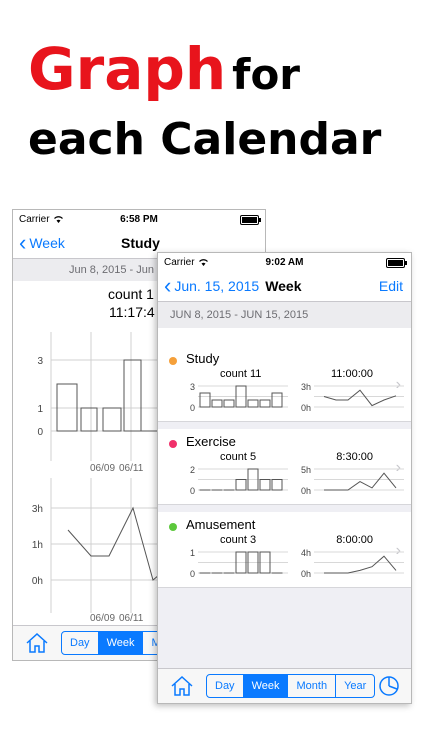 The image size is (422, 750). Describe the element at coordinates (306, 470) in the screenshot. I see `axis-tick-label: 5h` at that location.